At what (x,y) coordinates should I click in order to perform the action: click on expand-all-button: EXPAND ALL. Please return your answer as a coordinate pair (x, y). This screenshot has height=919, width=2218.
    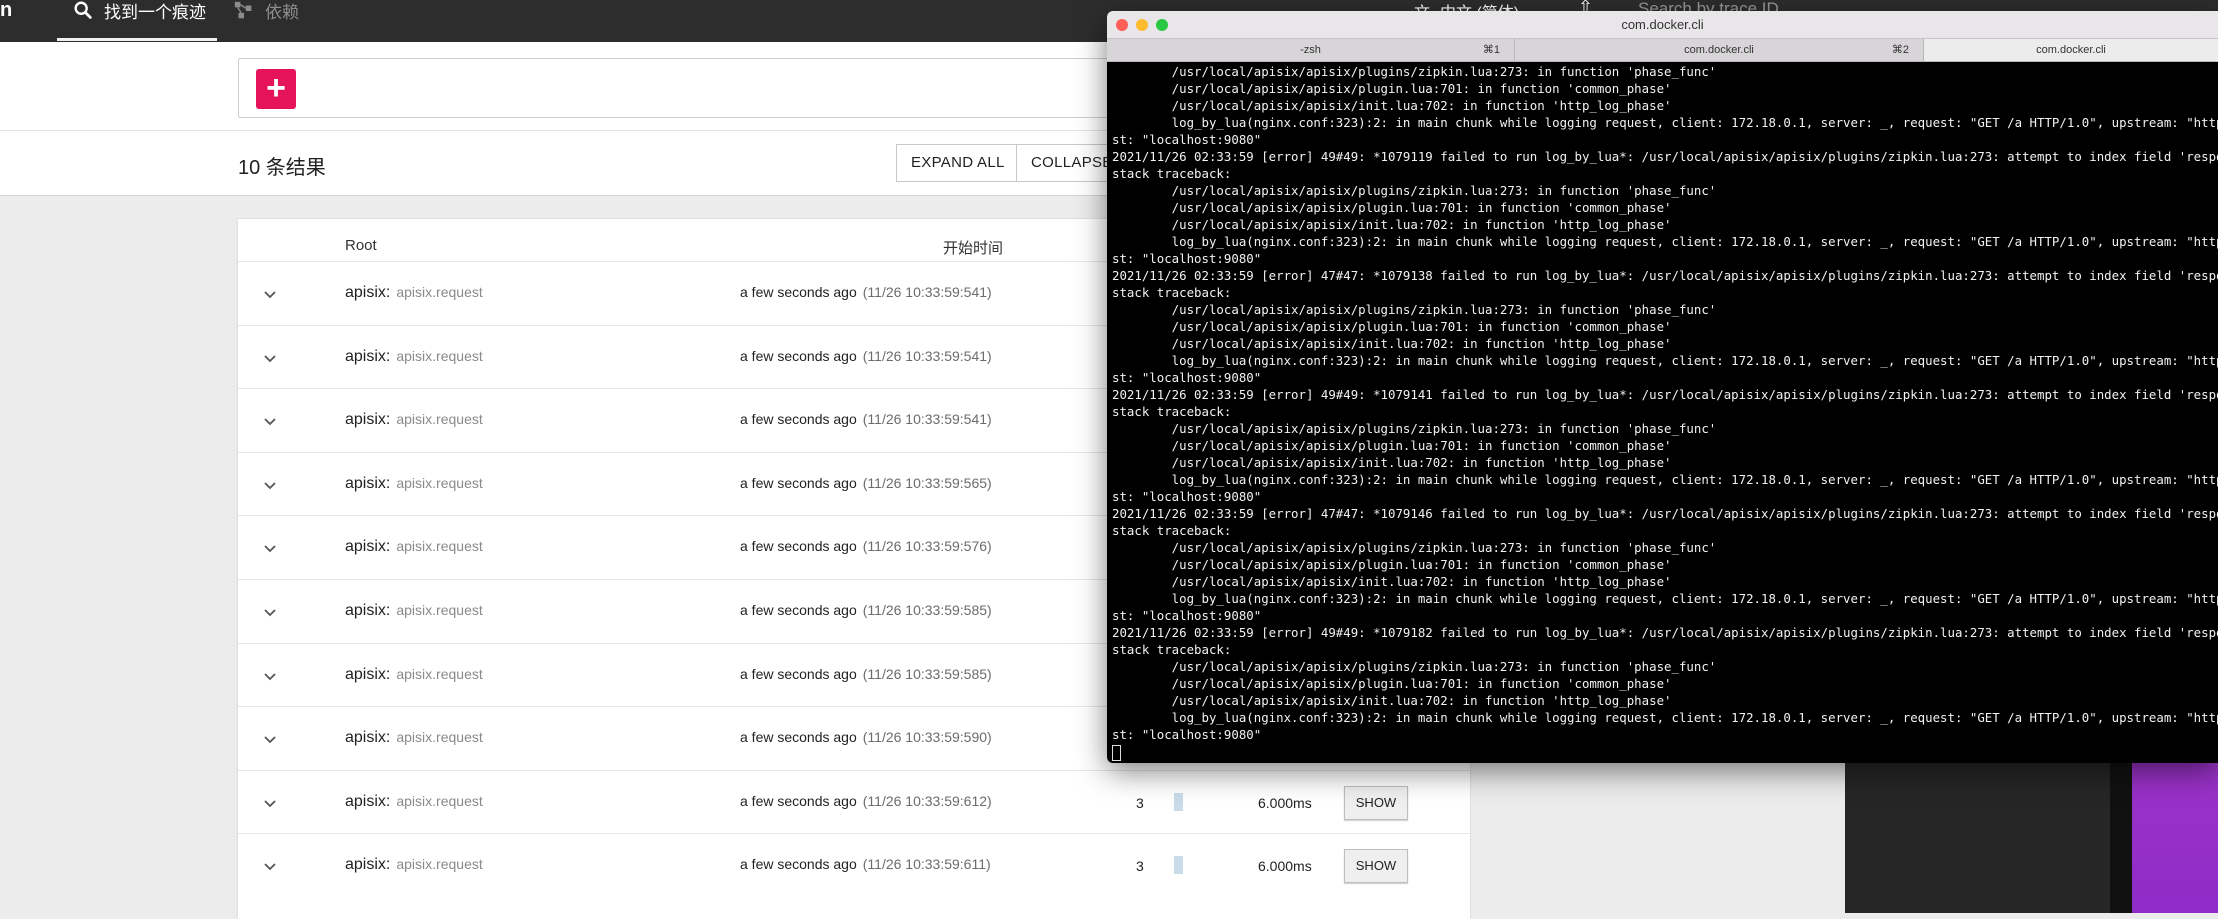
    Looking at the image, I should click on (958, 163).